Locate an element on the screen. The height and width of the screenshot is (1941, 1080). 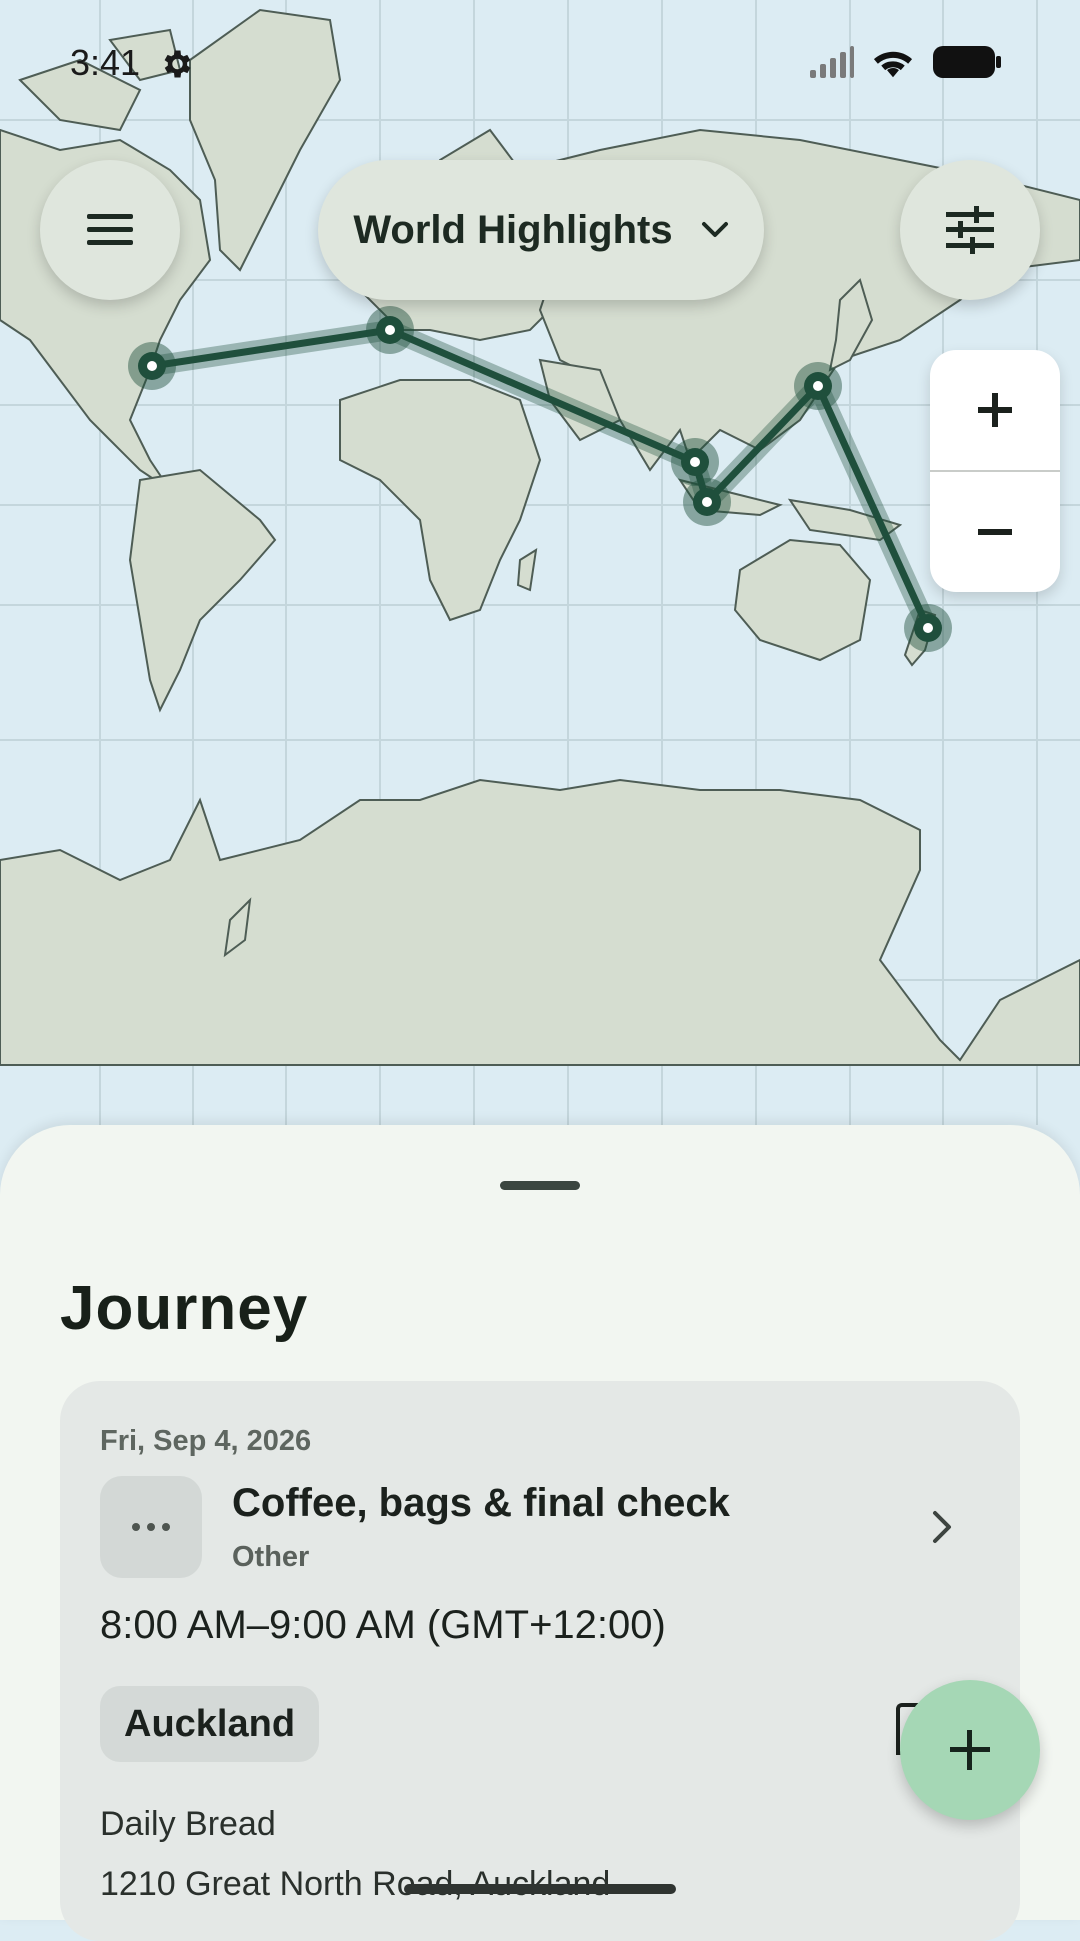
stop-marker-tokyo is located at coordinates (818, 386).